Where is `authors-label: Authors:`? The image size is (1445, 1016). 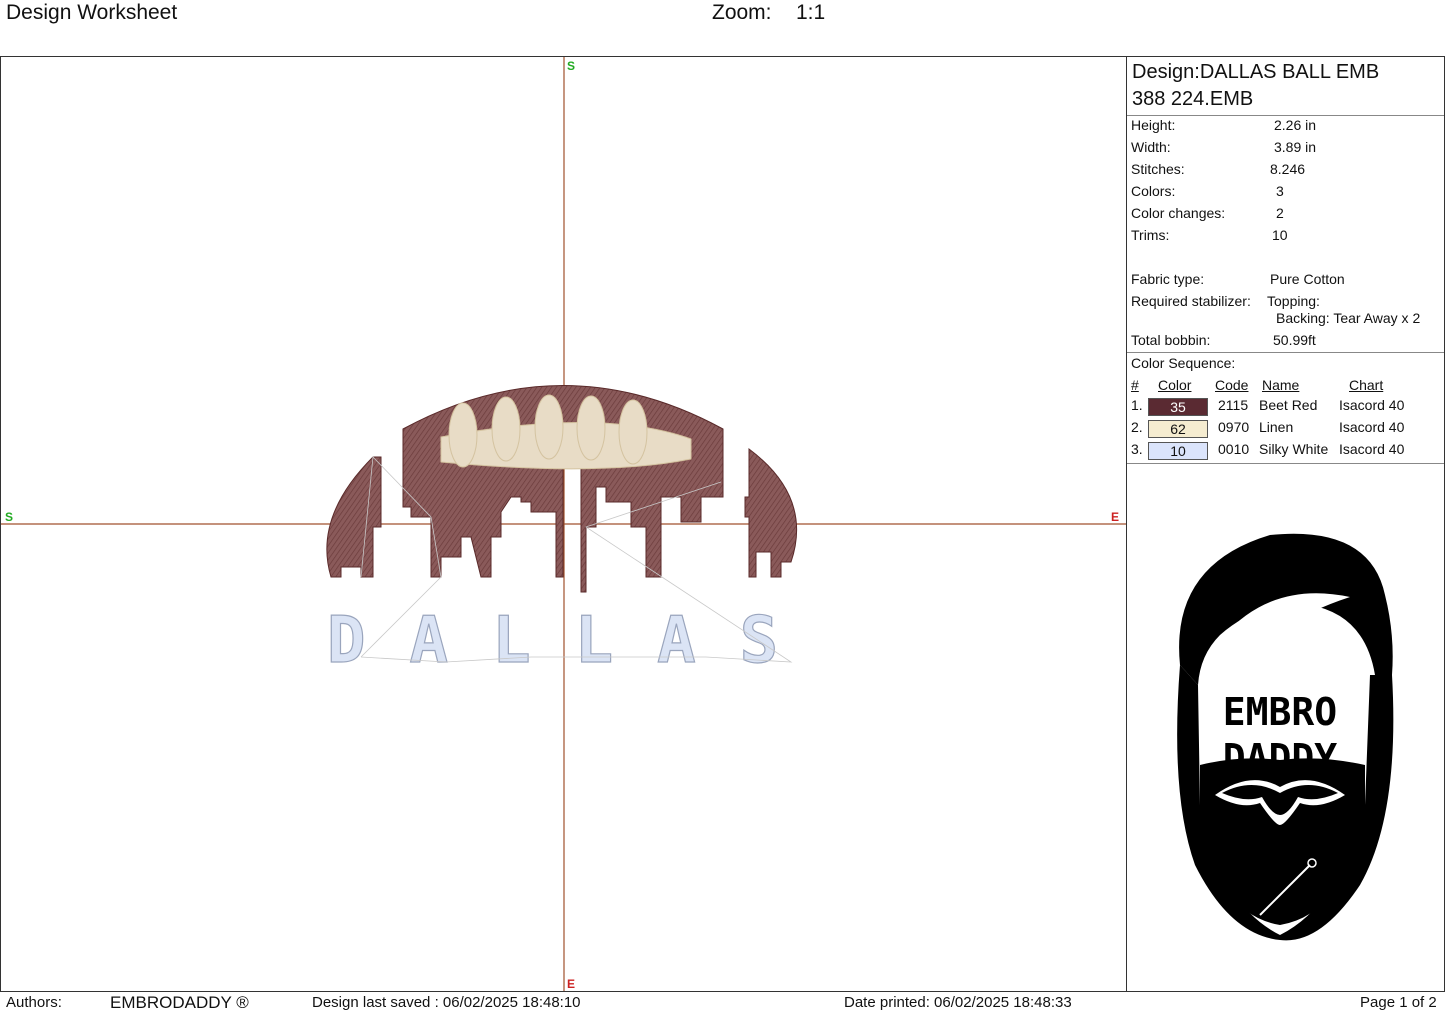
authors-label: Authors: is located at coordinates (34, 1002).